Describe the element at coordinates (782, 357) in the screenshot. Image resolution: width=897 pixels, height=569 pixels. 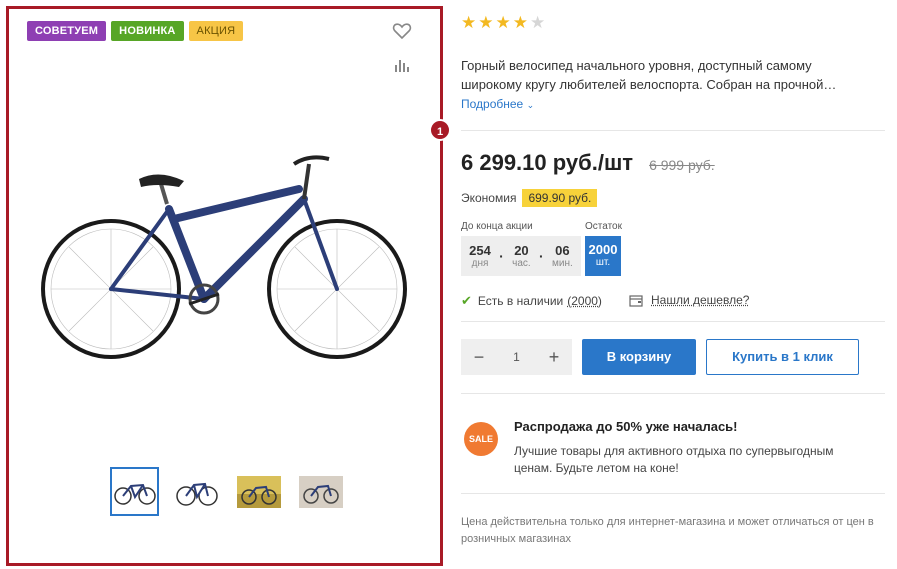
I see `buy-one-click-button: Купить в 1 клик` at that location.